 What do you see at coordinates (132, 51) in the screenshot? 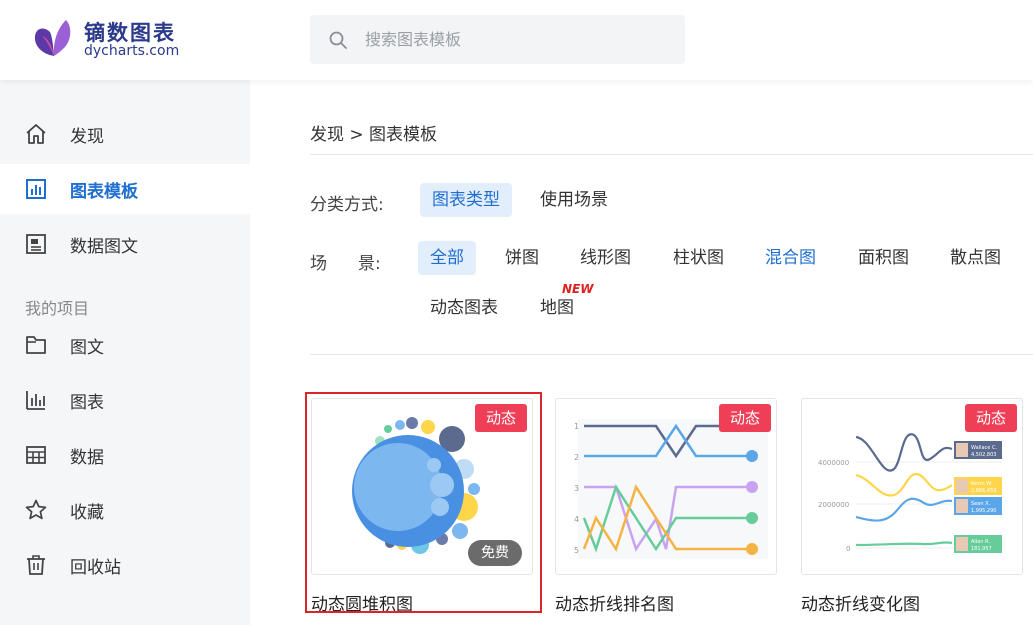
I see `logo-text-en: dycharts.com` at bounding box center [132, 51].